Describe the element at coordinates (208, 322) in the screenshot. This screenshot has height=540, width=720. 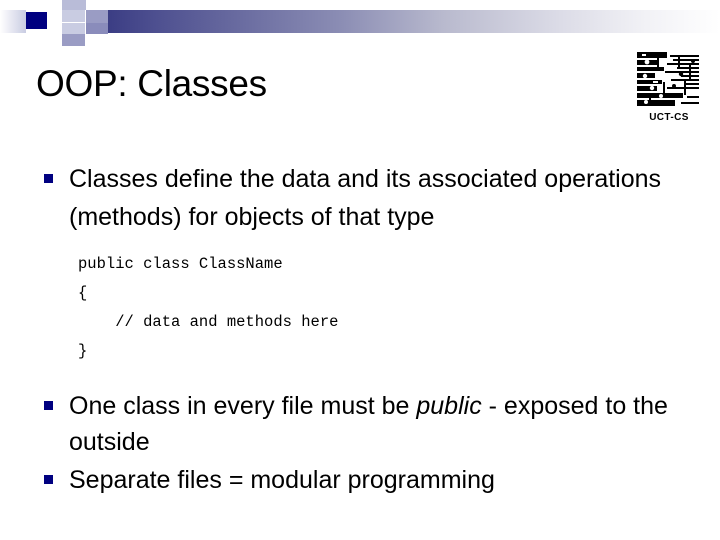
I see `code-line-3: // data and methods here` at that location.